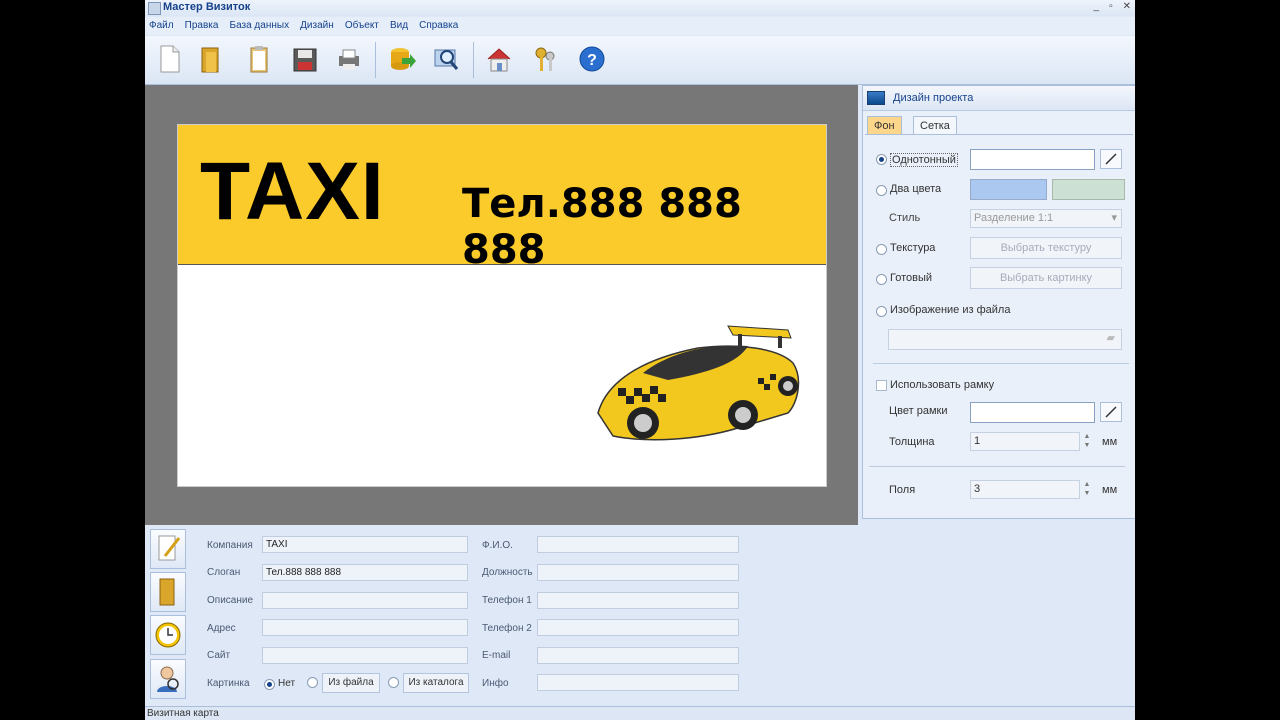  I want to click on frame-color-picker, so click(1111, 412).